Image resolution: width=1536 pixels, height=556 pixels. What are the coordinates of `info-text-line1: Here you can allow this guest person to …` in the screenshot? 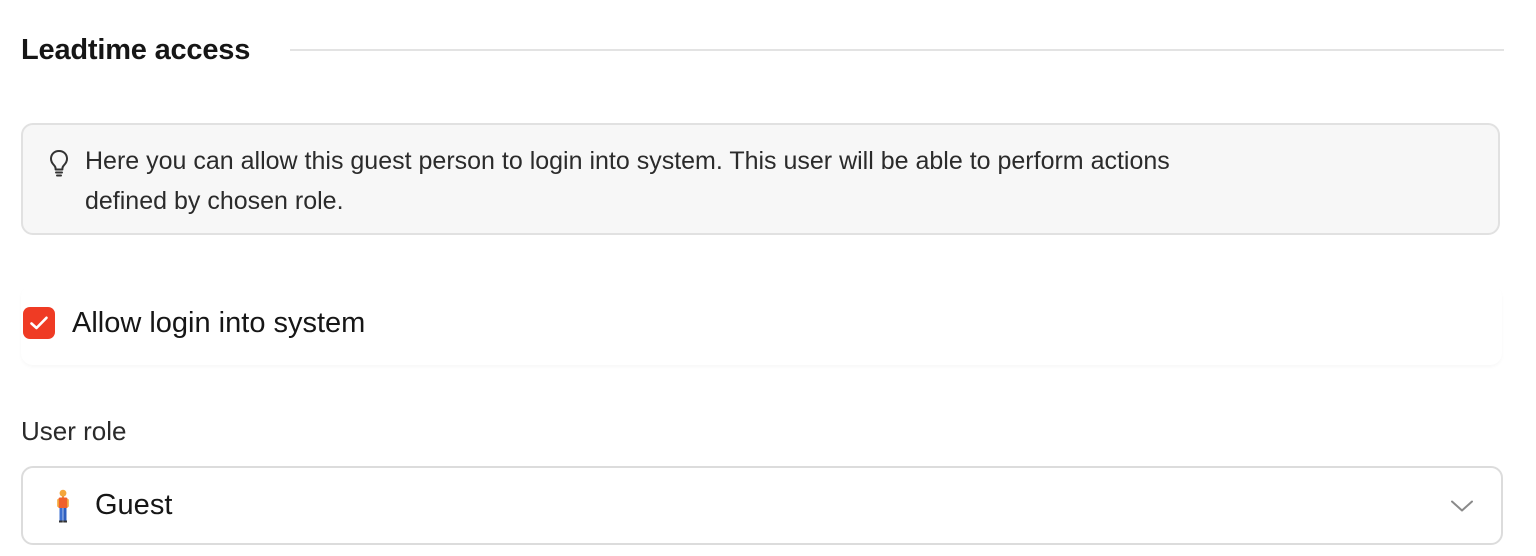 It's located at (627, 161).